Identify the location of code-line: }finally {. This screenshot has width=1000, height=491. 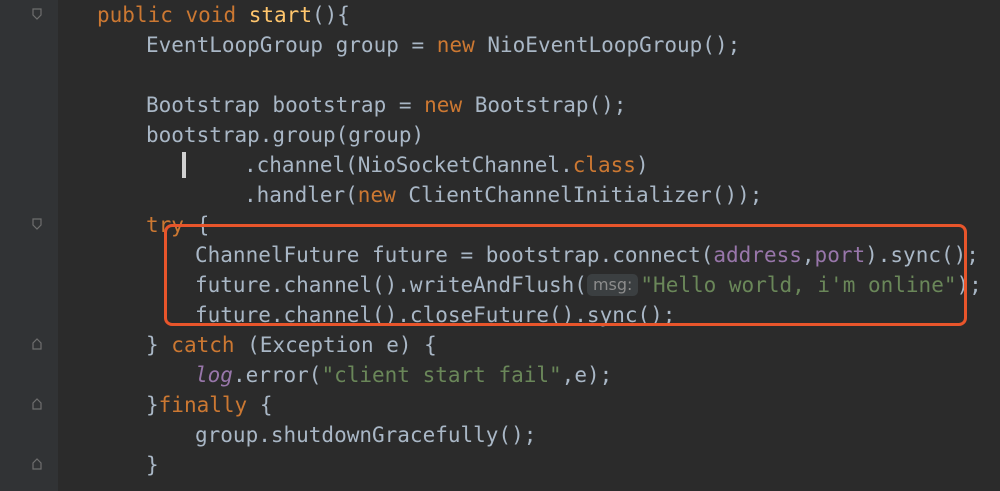
(209, 405).